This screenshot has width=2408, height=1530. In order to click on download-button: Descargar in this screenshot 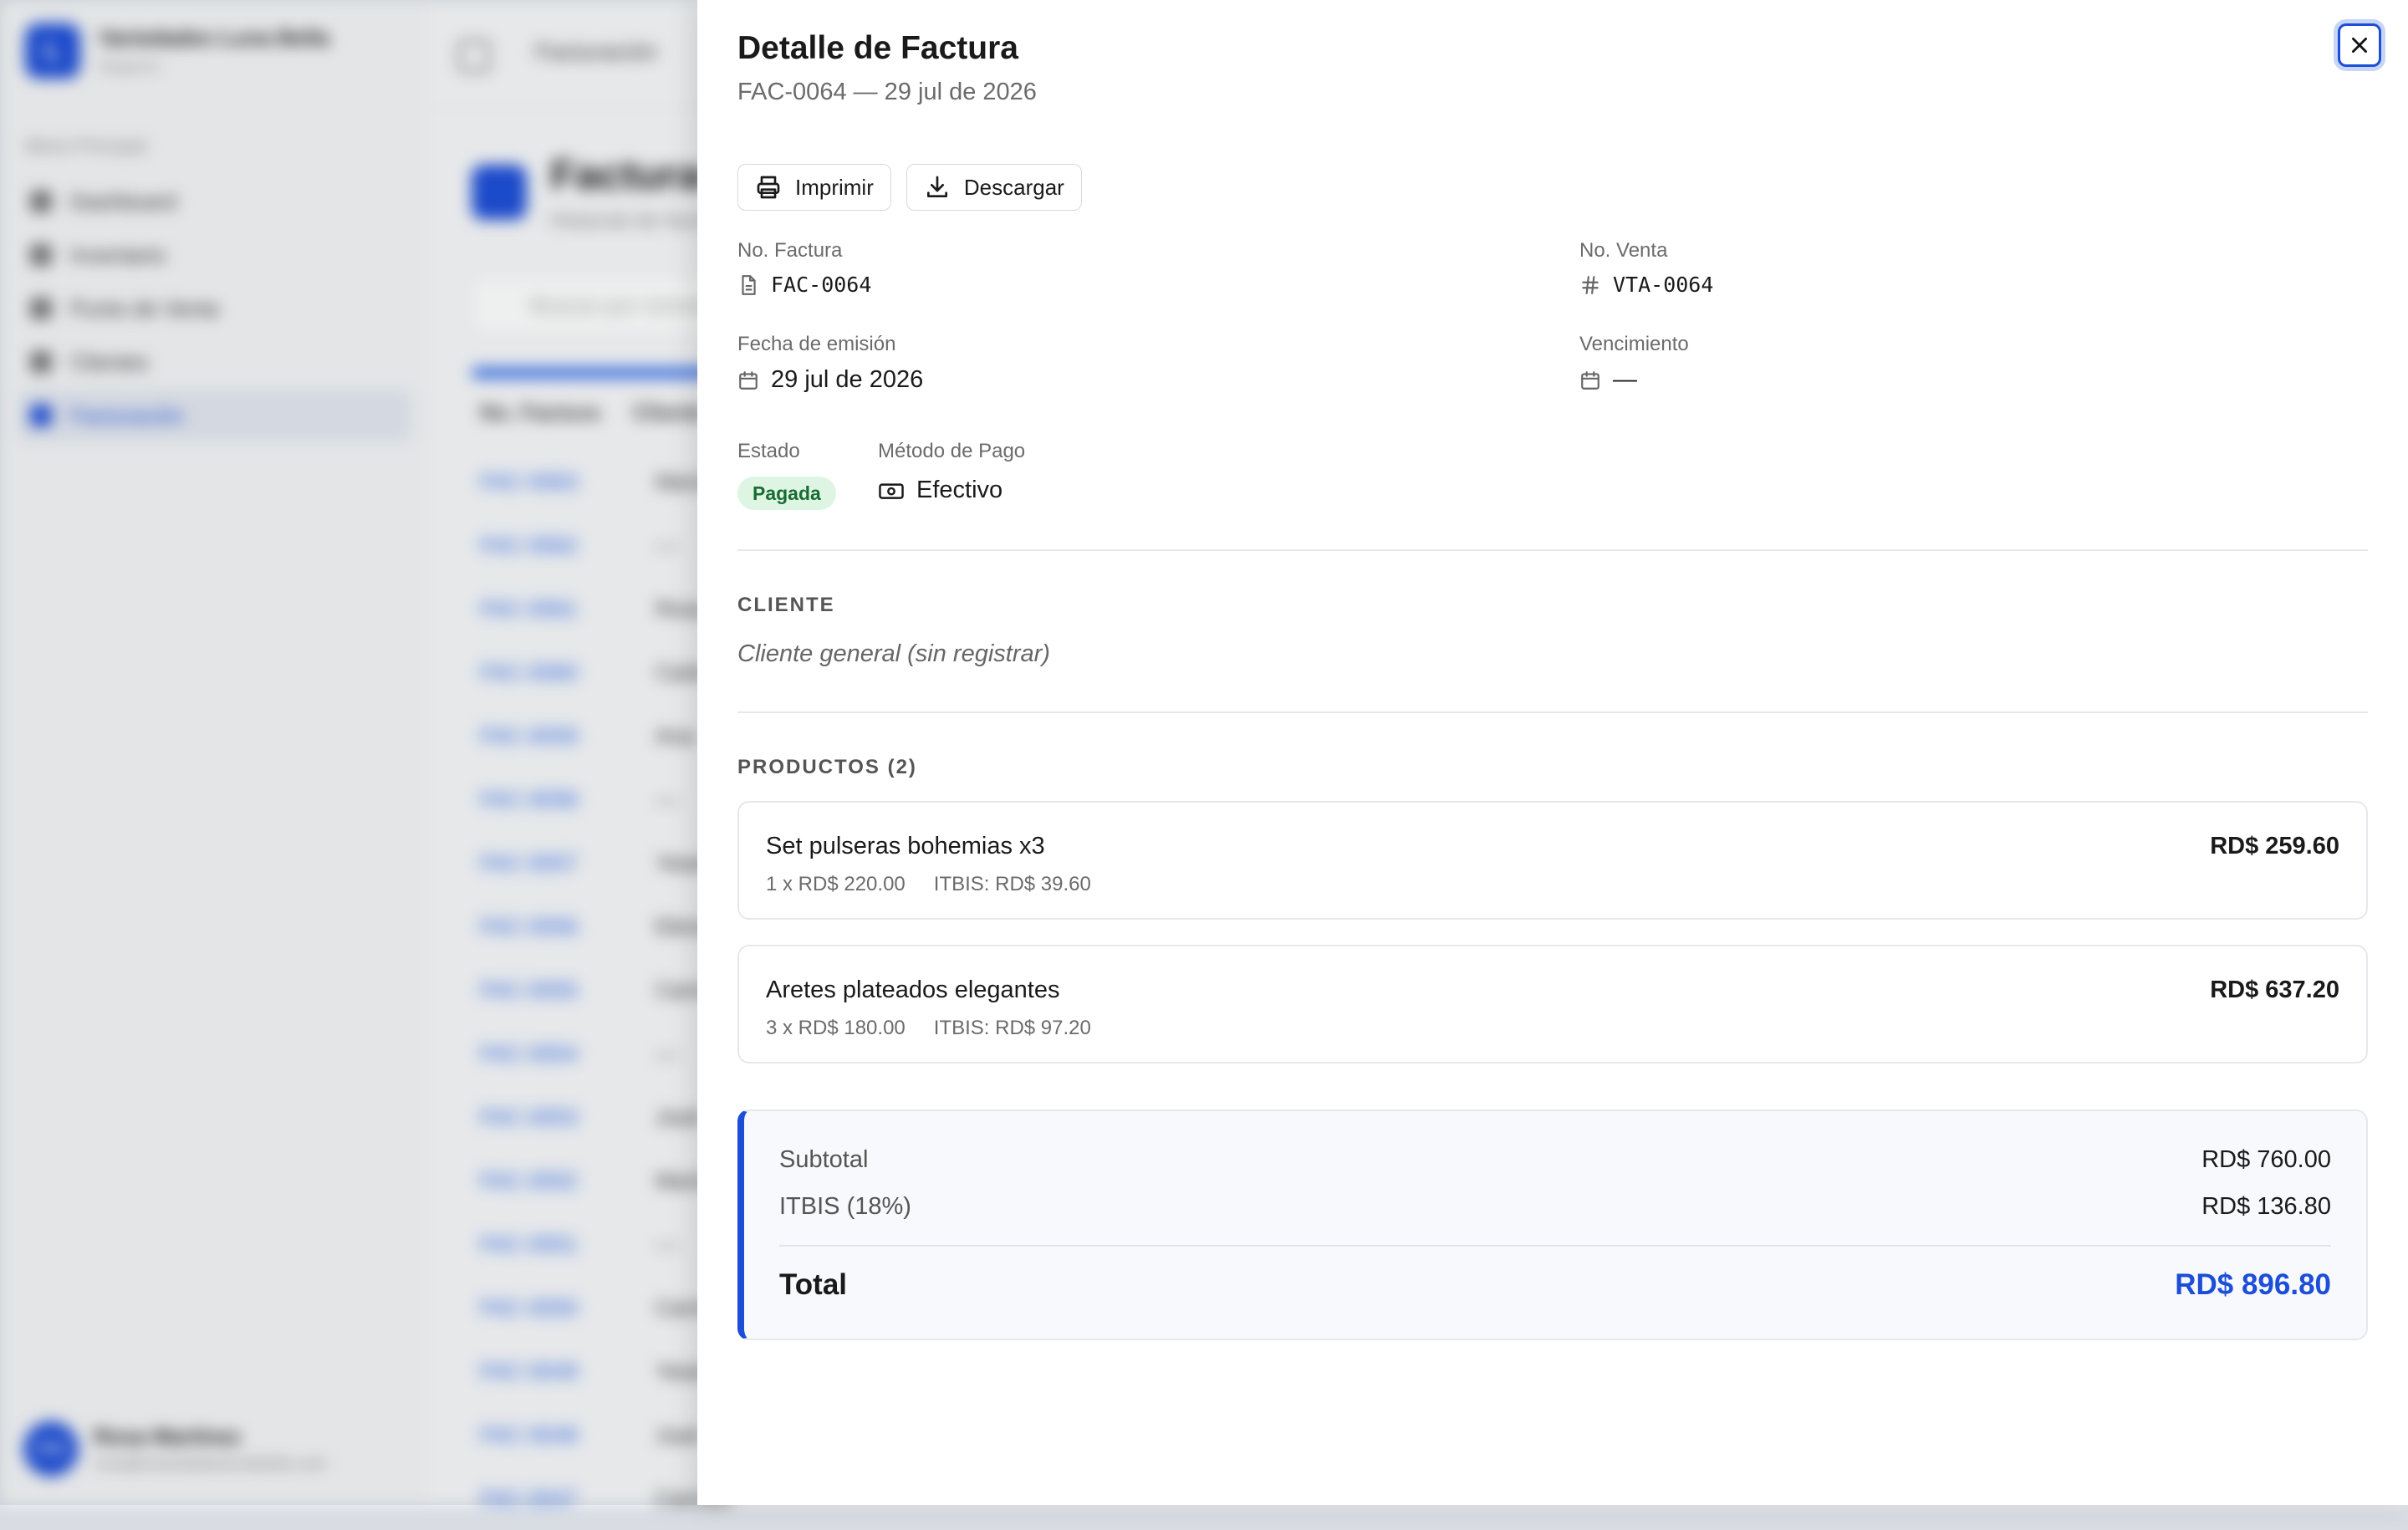, I will do `click(994, 187)`.